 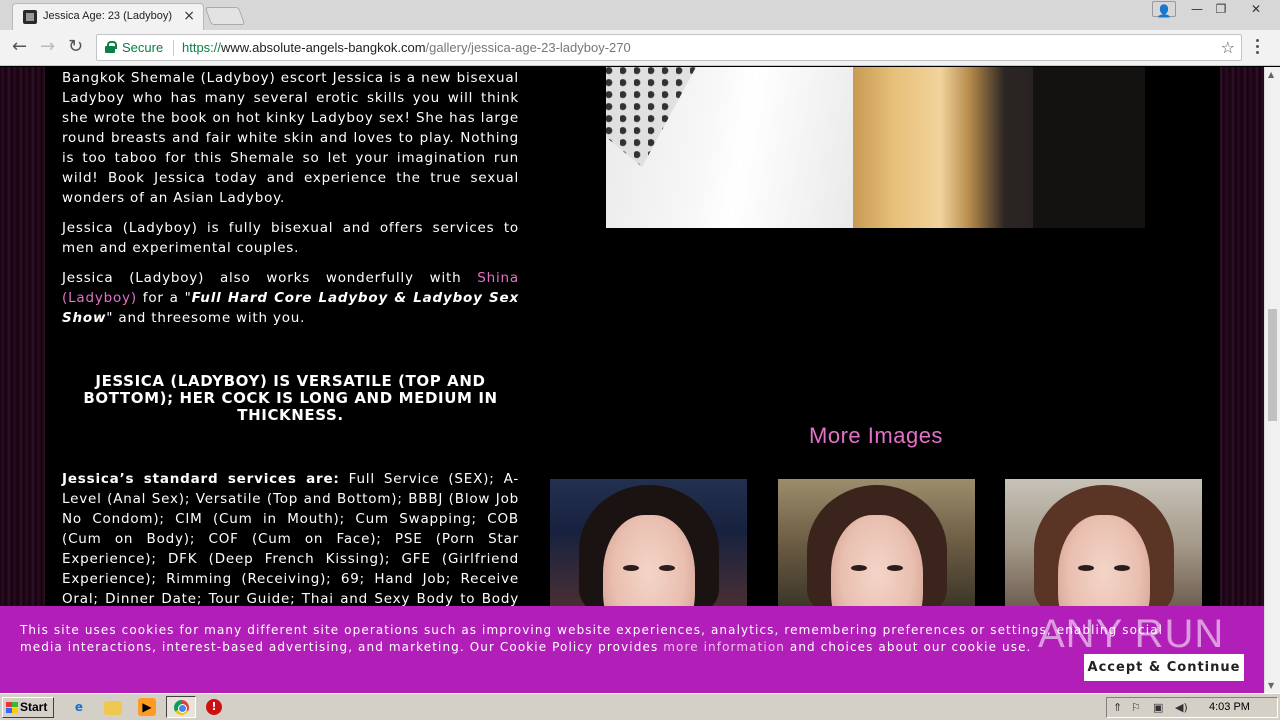 What do you see at coordinates (147, 707) in the screenshot?
I see `media-player-icon: ▶` at bounding box center [147, 707].